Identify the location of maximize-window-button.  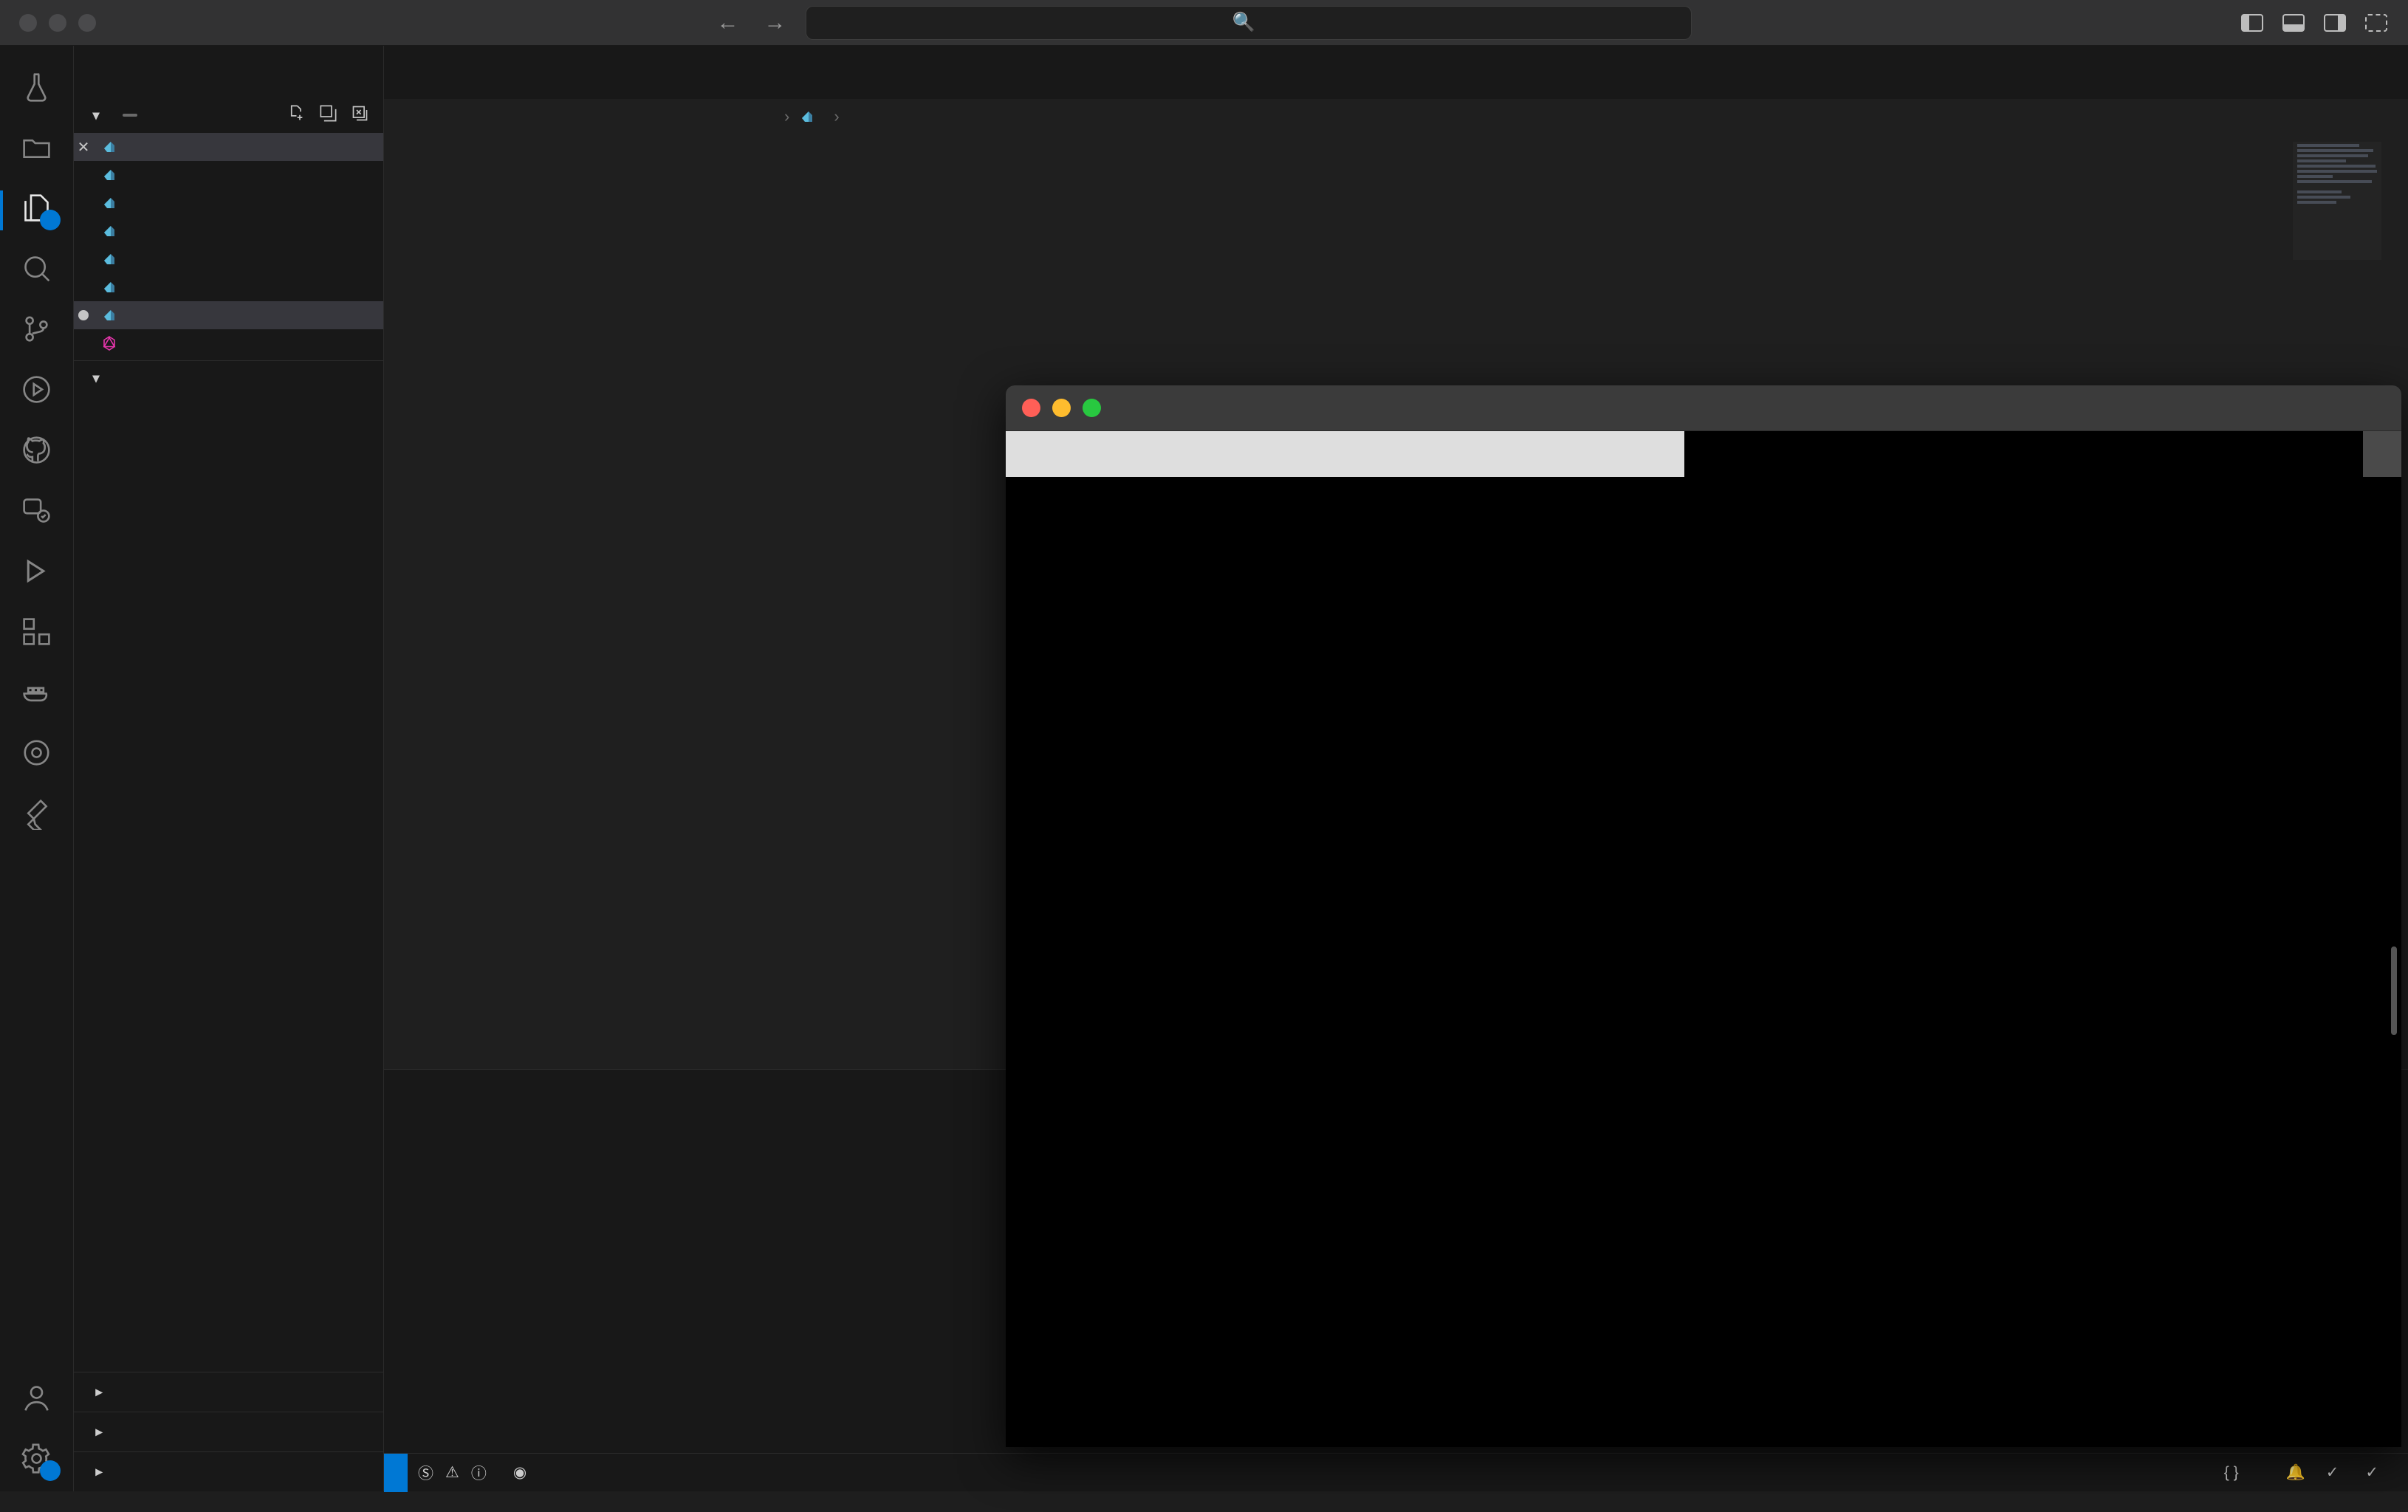
(87, 22).